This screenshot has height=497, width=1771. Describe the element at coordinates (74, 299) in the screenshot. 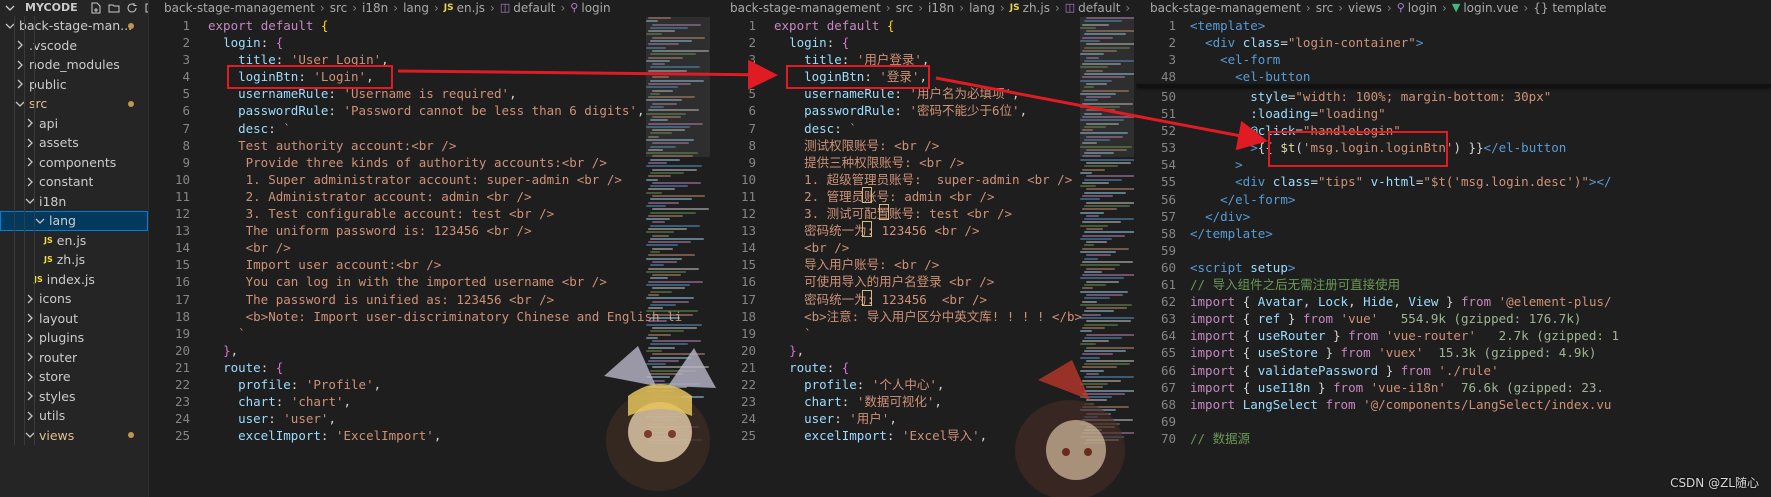

I see `tree-item: icons` at that location.